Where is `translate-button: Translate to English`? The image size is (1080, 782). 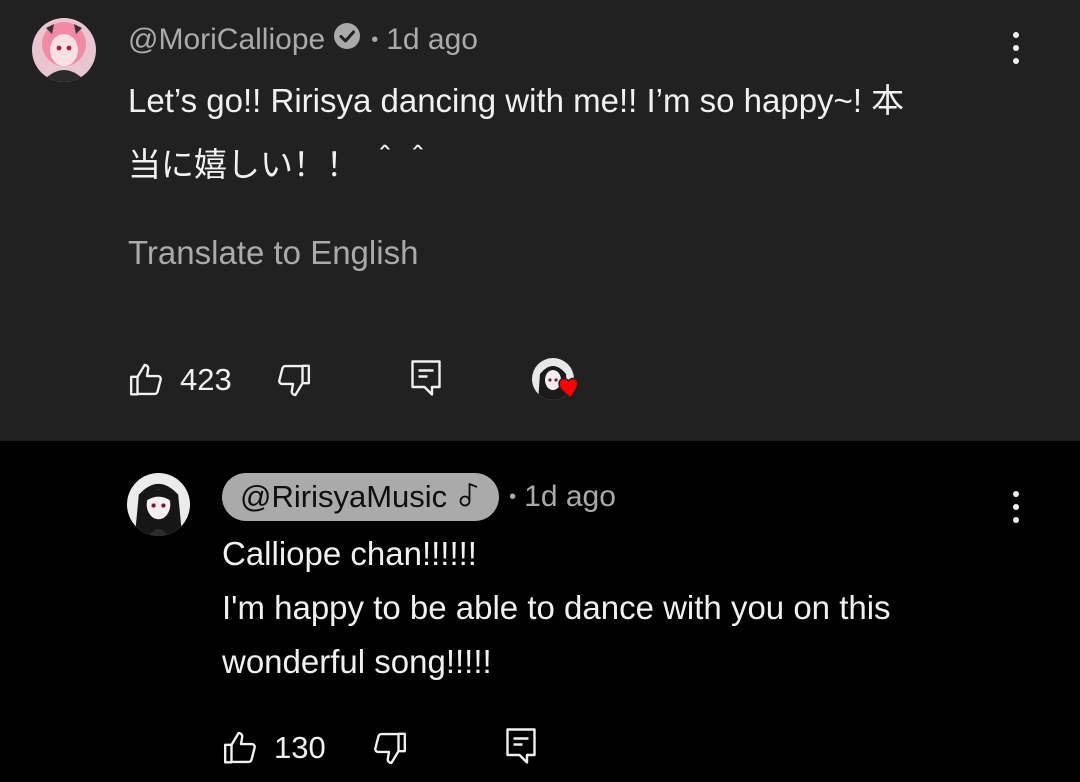 translate-button: Translate to English is located at coordinates (273, 253).